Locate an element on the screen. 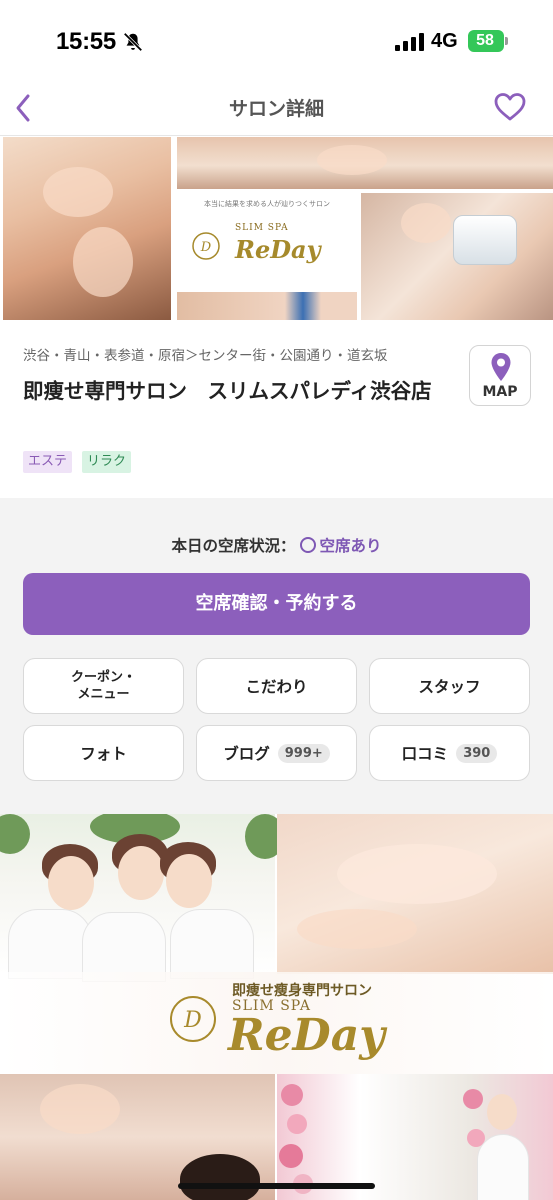  map-label: MAP is located at coordinates (500, 392).